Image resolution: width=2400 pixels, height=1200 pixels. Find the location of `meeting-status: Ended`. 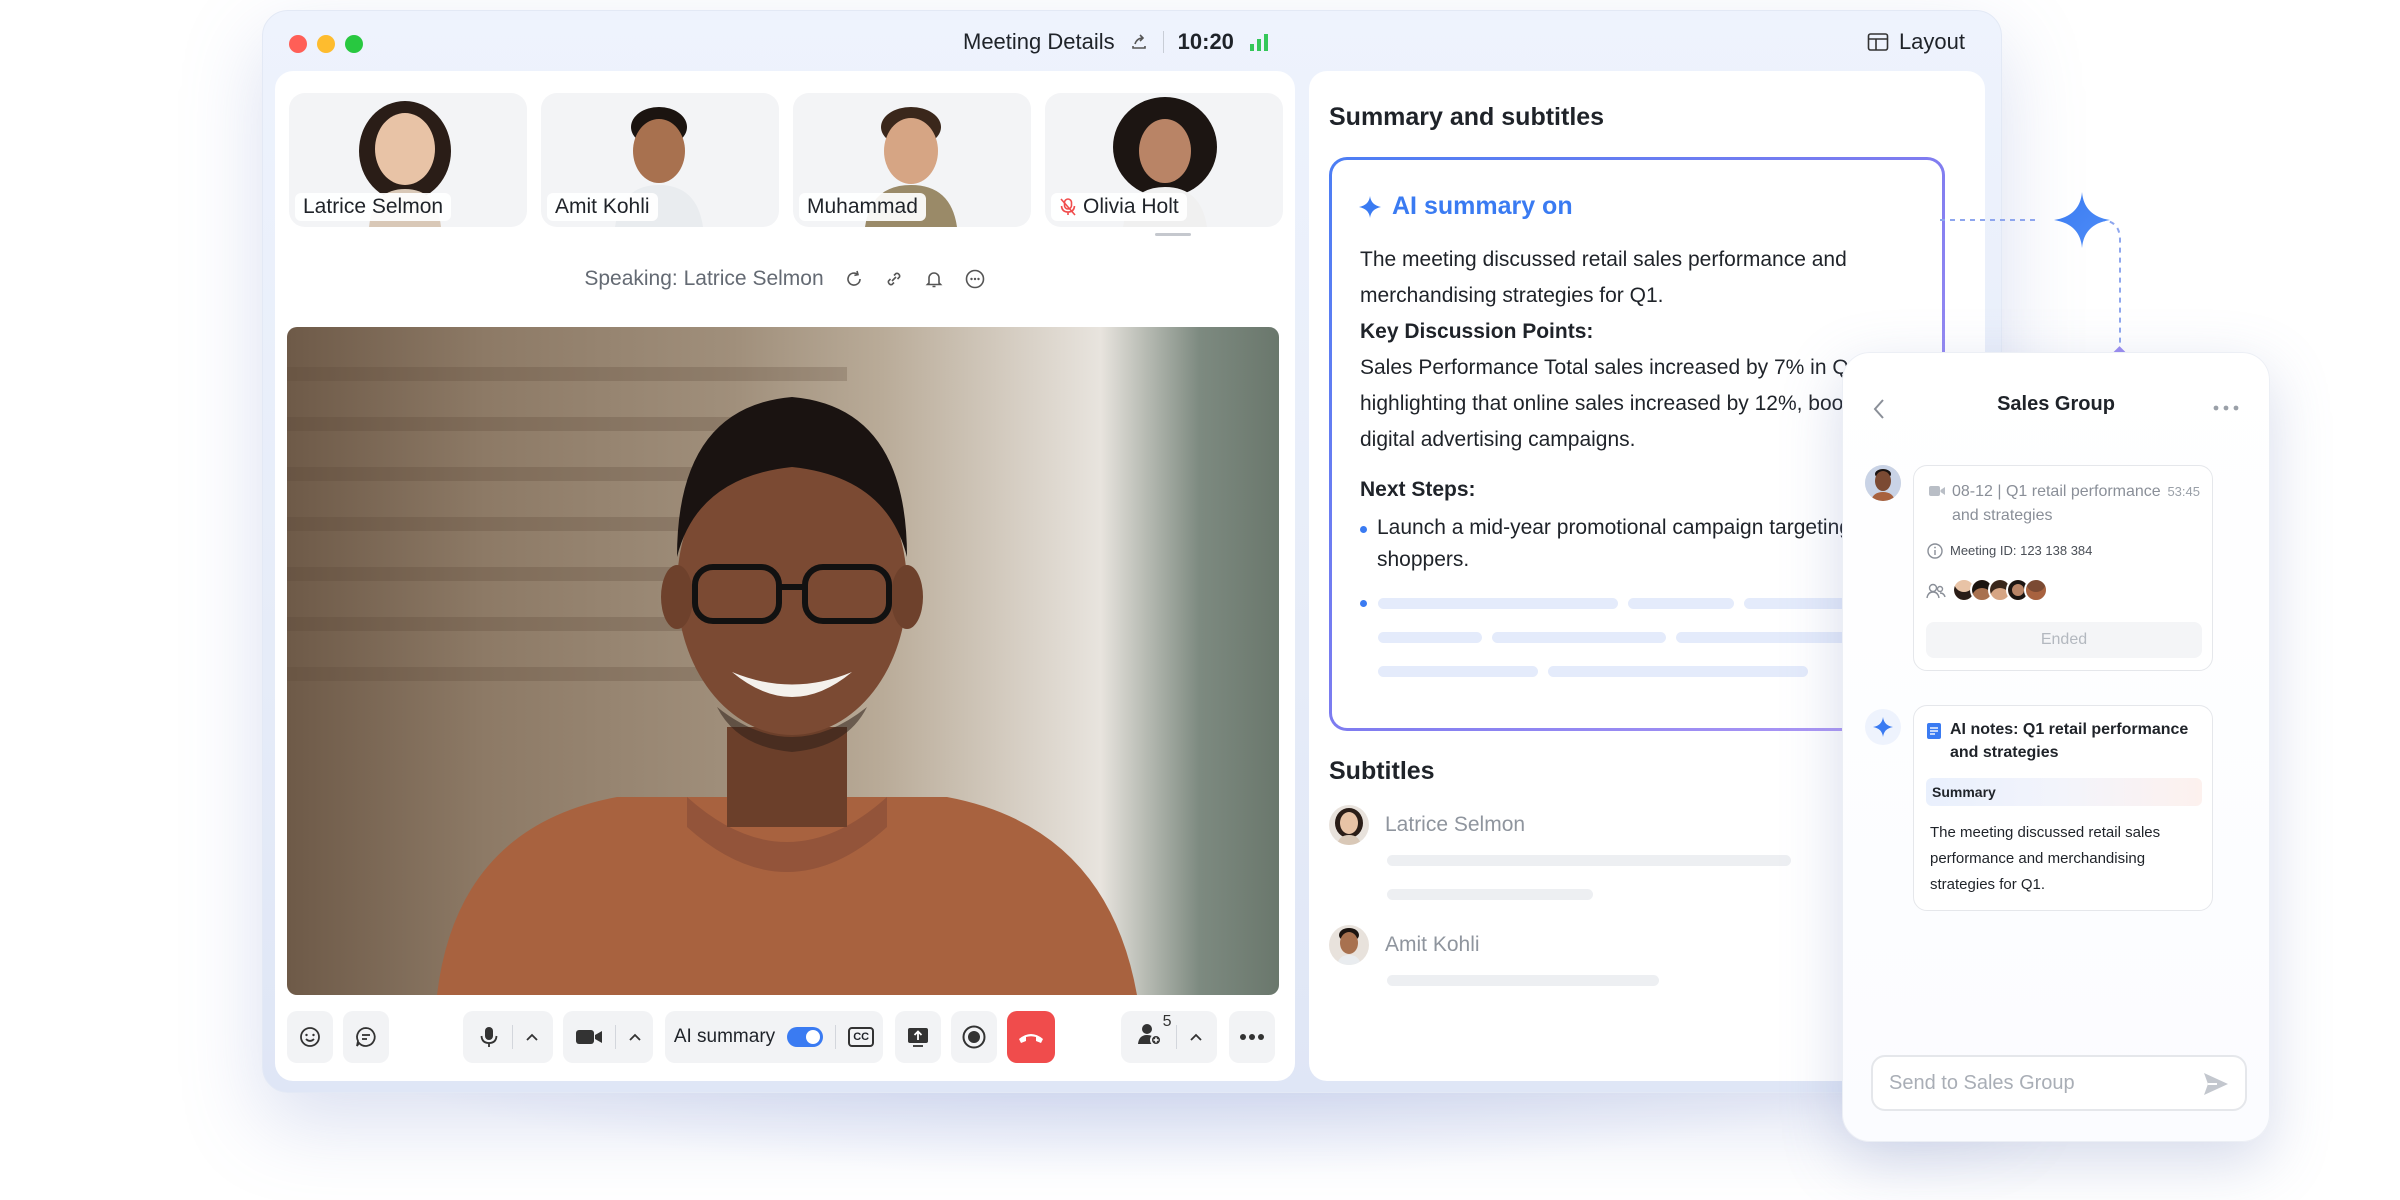

meeting-status: Ended is located at coordinates (2064, 640).